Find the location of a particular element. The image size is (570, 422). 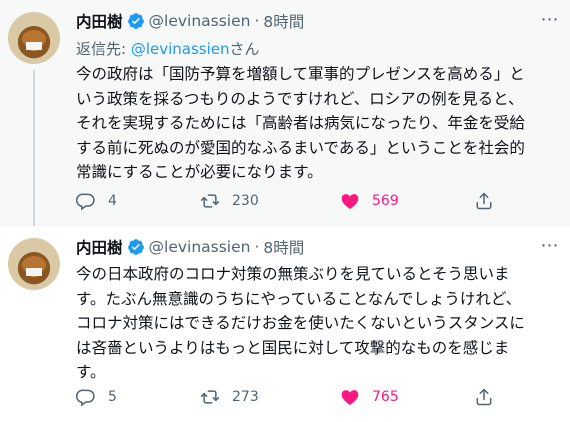

like-count: 569 is located at coordinates (385, 201).